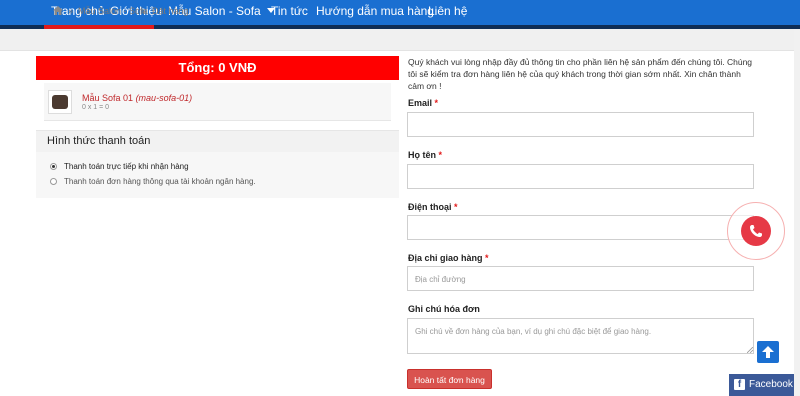  I want to click on call-button, so click(756, 231).